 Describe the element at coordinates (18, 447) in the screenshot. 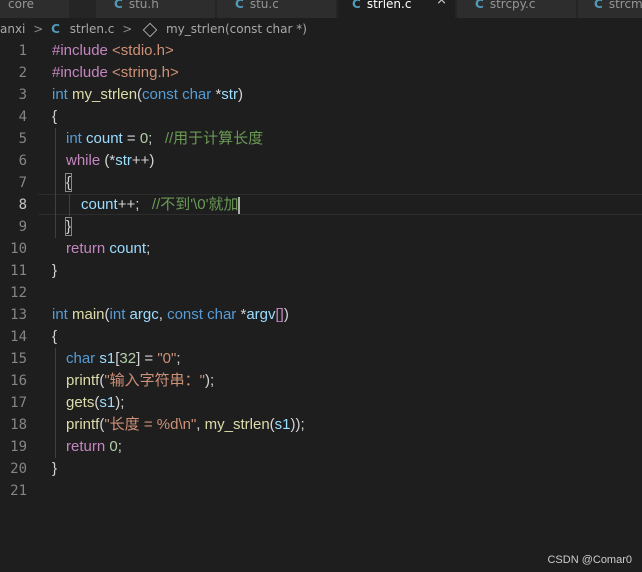

I see `line-number: 19` at that location.